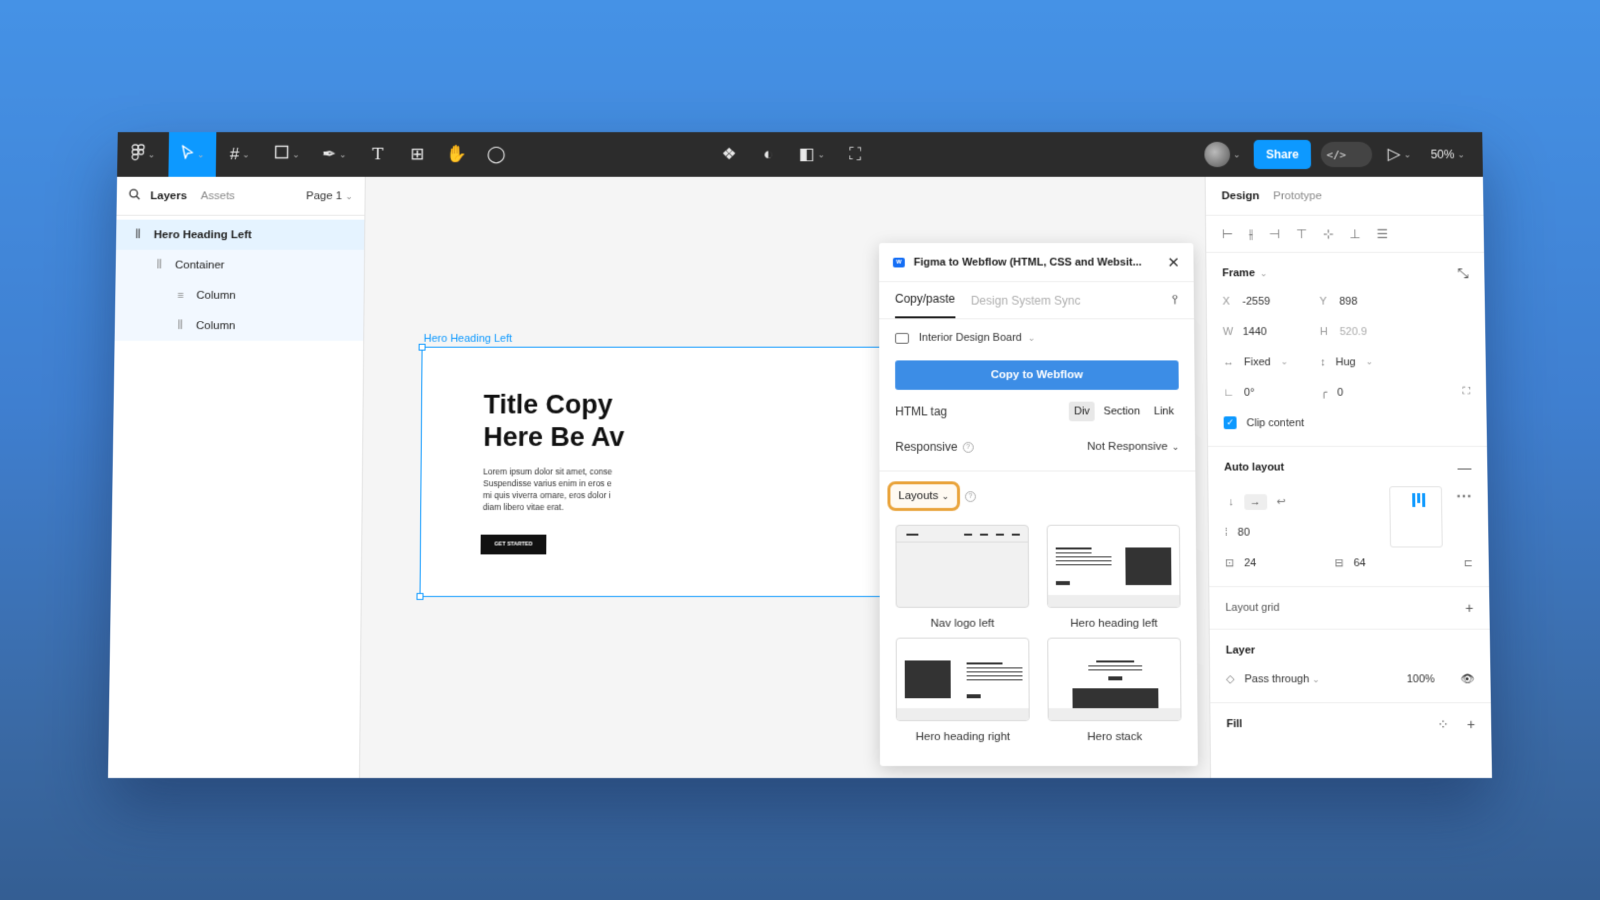 This screenshot has width=1600, height=900. I want to click on eye-icon: 👁, so click(1468, 678).